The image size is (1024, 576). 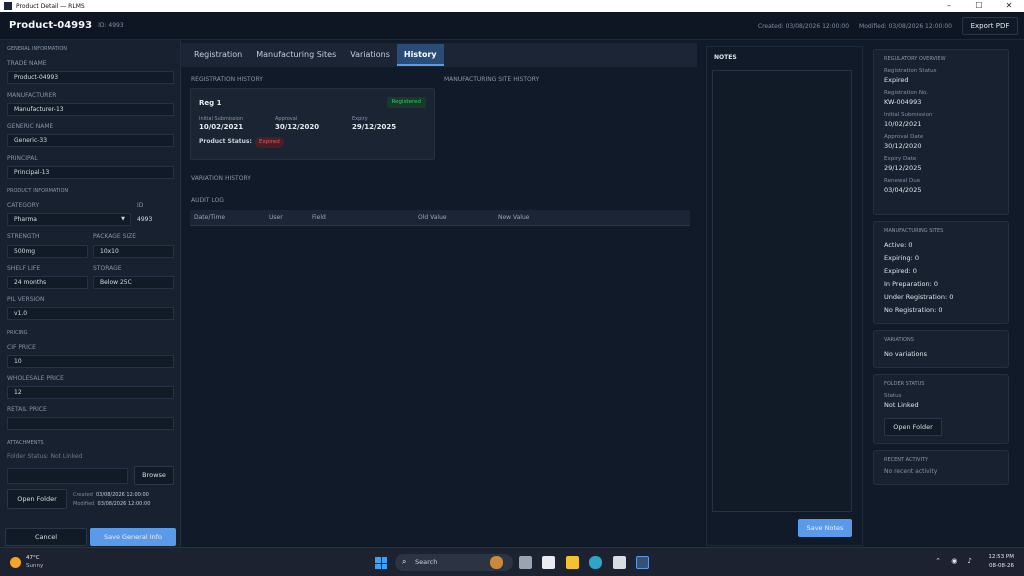 What do you see at coordinates (906, 460) in the screenshot?
I see `recent-activity-title: RECENT ACTIVITY` at bounding box center [906, 460].